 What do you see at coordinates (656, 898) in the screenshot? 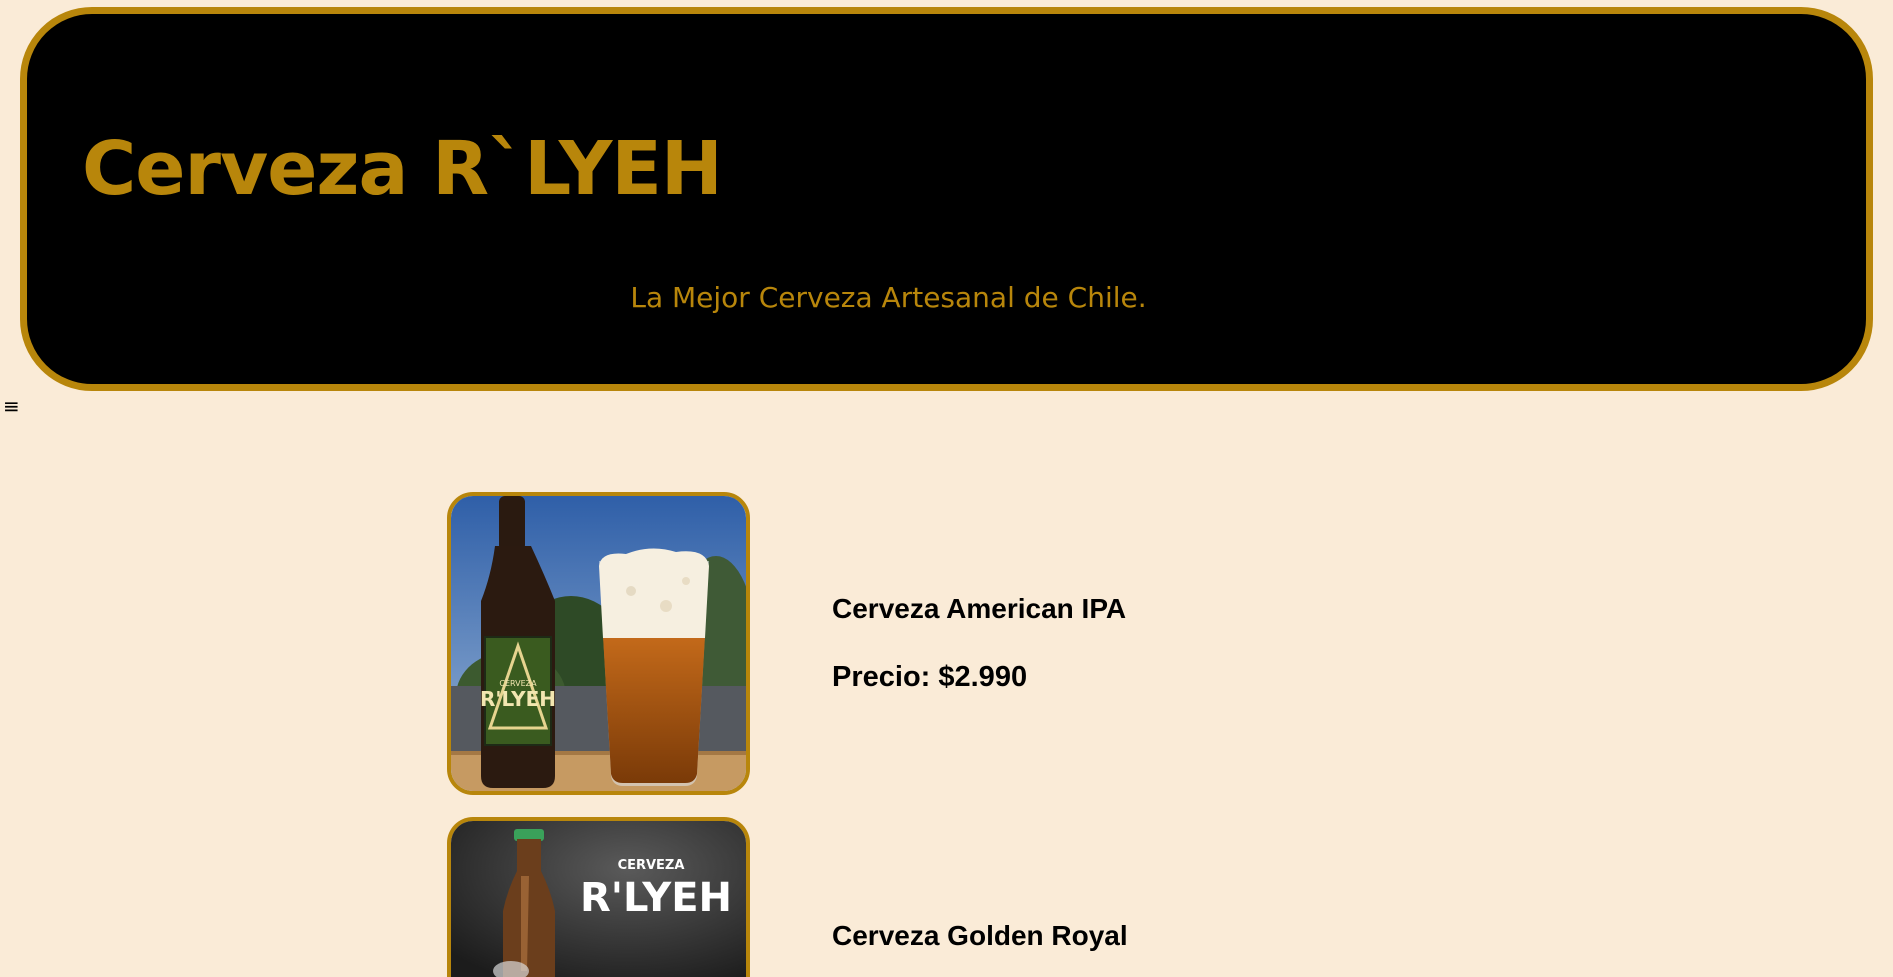
I see `brand-label: R'LYEH` at bounding box center [656, 898].